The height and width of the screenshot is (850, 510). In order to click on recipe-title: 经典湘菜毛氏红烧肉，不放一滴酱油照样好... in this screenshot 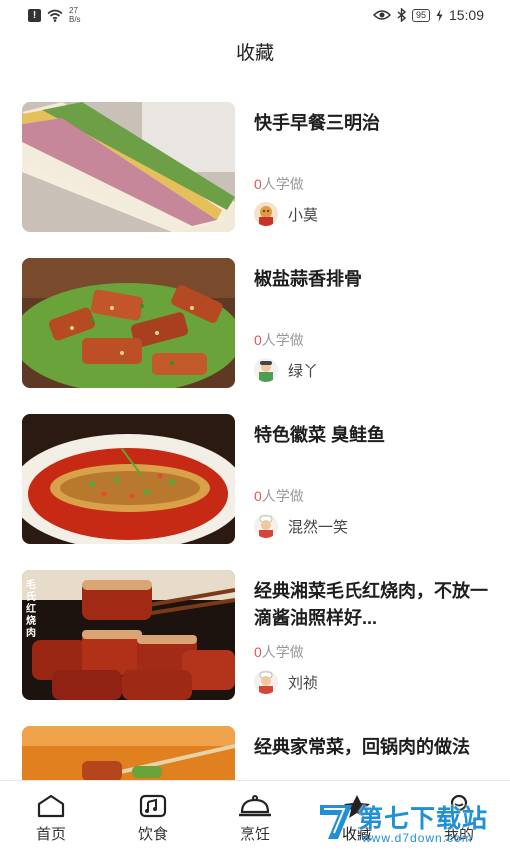, I will do `click(372, 605)`.